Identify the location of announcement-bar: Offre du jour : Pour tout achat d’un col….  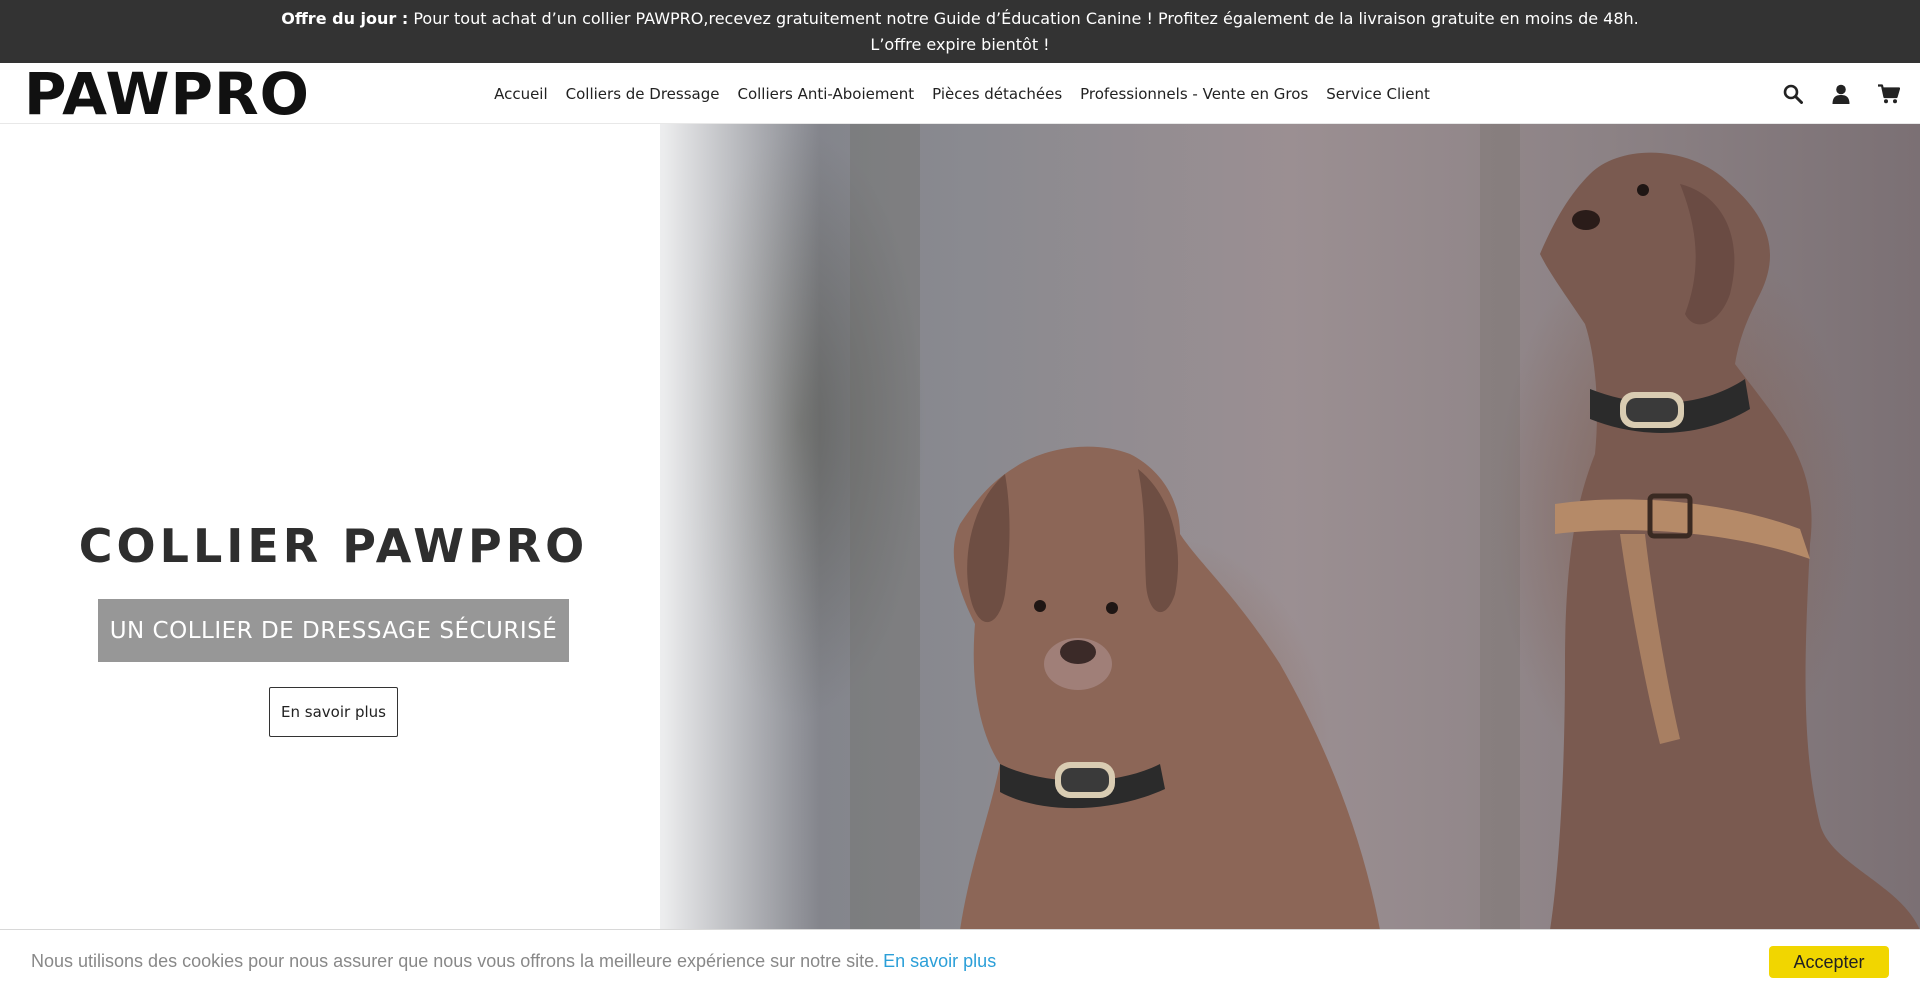
(960, 31).